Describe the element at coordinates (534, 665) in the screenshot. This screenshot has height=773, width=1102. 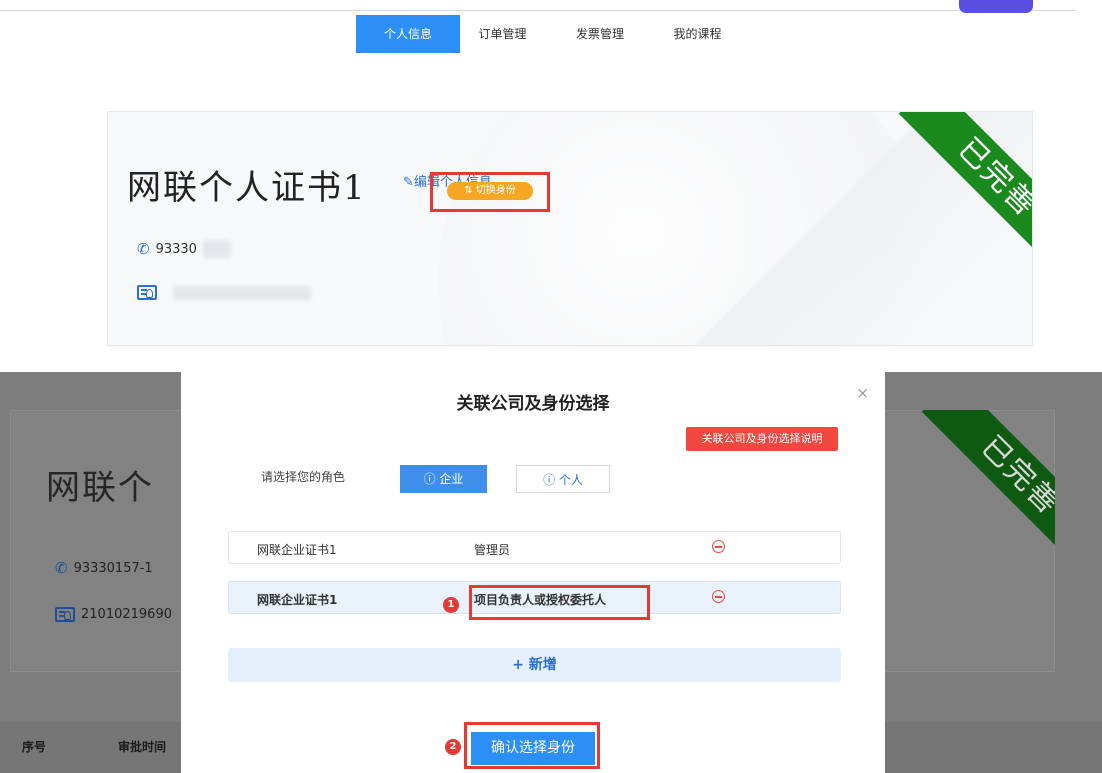
I see `add-identity-button: + 新增` at that location.